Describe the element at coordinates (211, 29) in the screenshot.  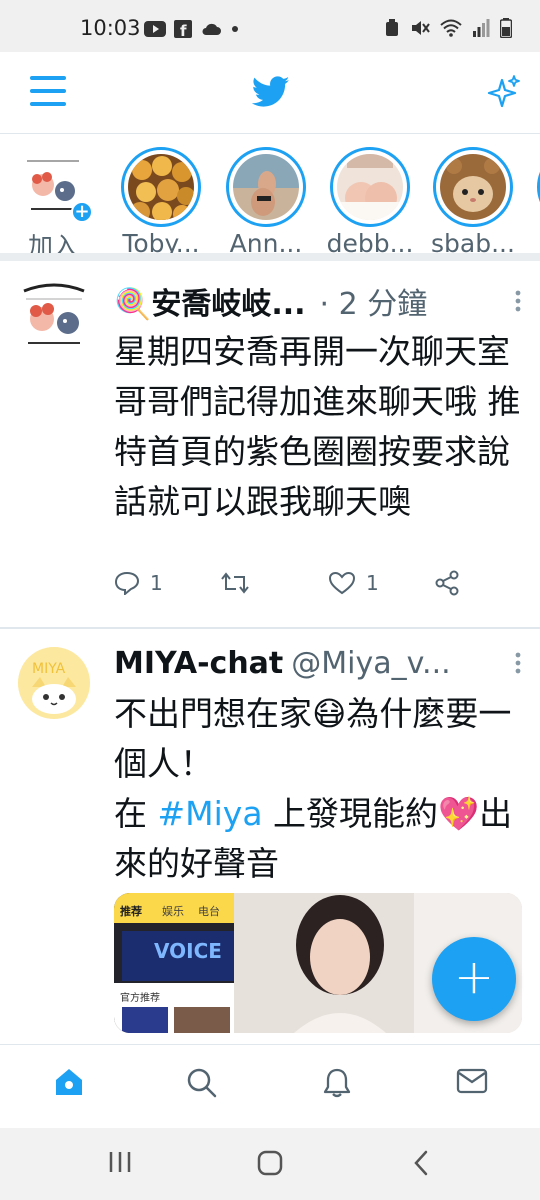
I see `cloud-icon` at that location.